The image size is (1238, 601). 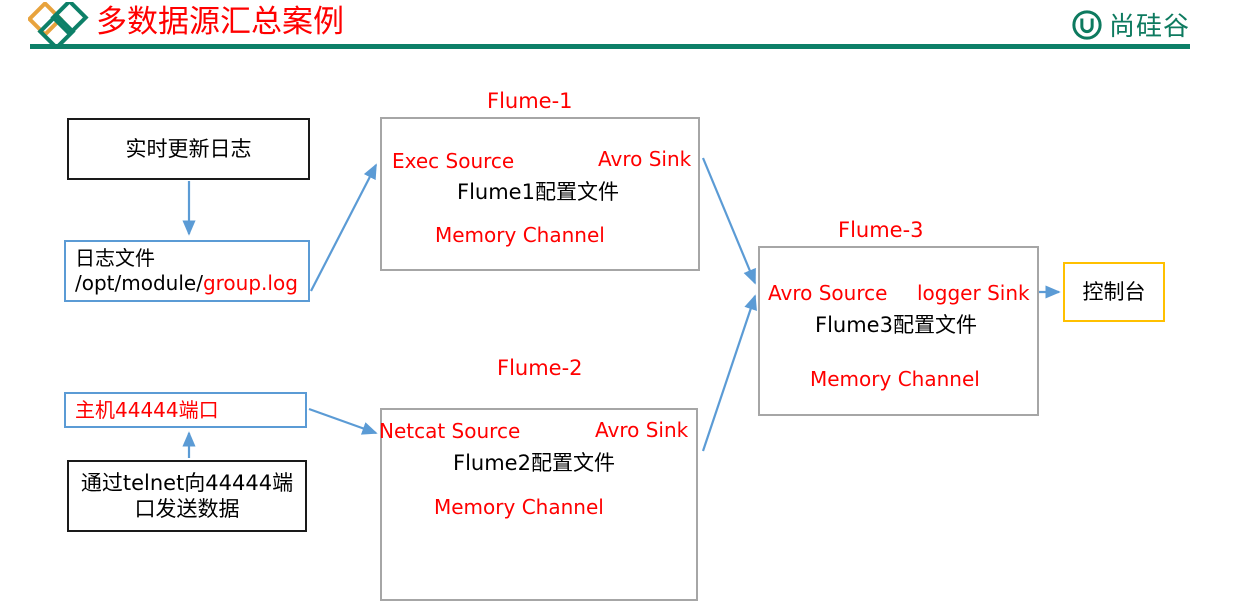 What do you see at coordinates (187, 496) in the screenshot?
I see `node-telnet-send: 通过telnet向44444端 口发送数据` at bounding box center [187, 496].